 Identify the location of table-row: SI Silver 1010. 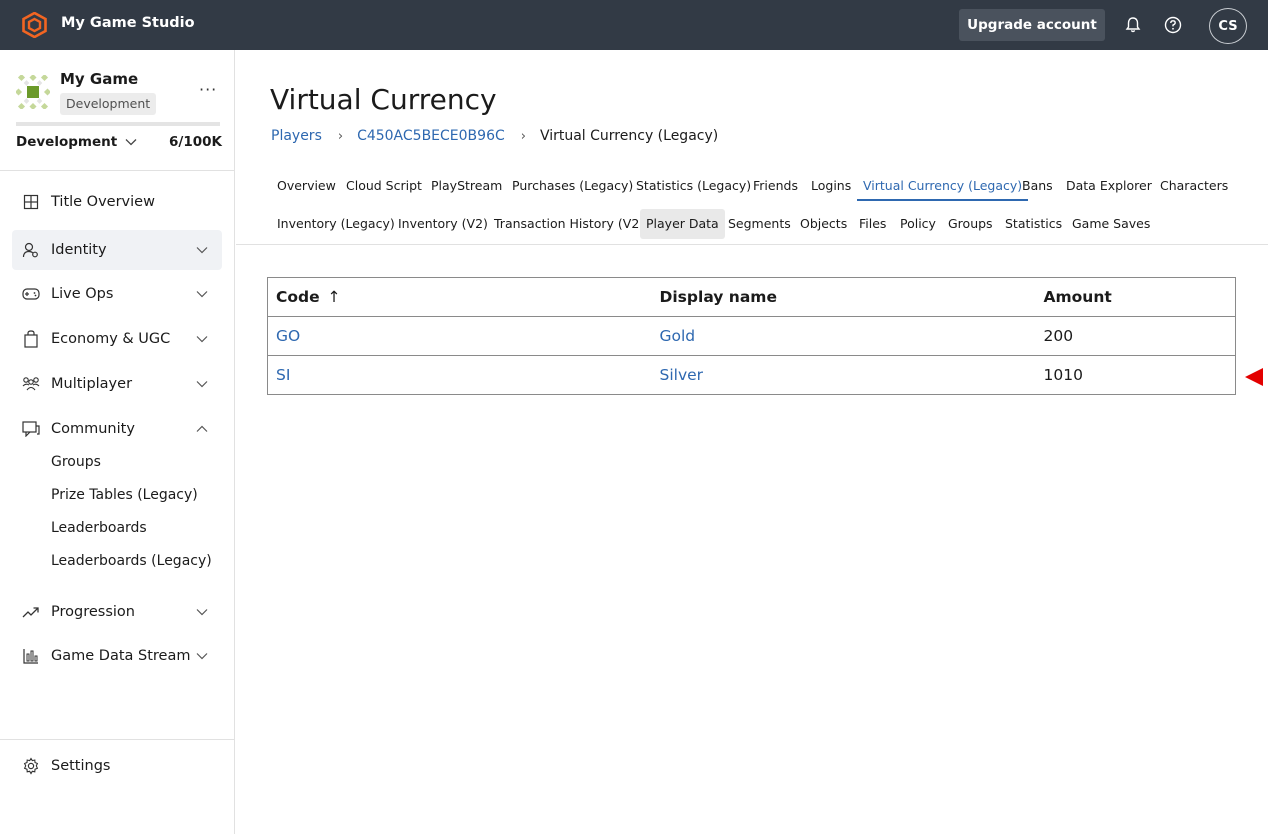
(752, 375).